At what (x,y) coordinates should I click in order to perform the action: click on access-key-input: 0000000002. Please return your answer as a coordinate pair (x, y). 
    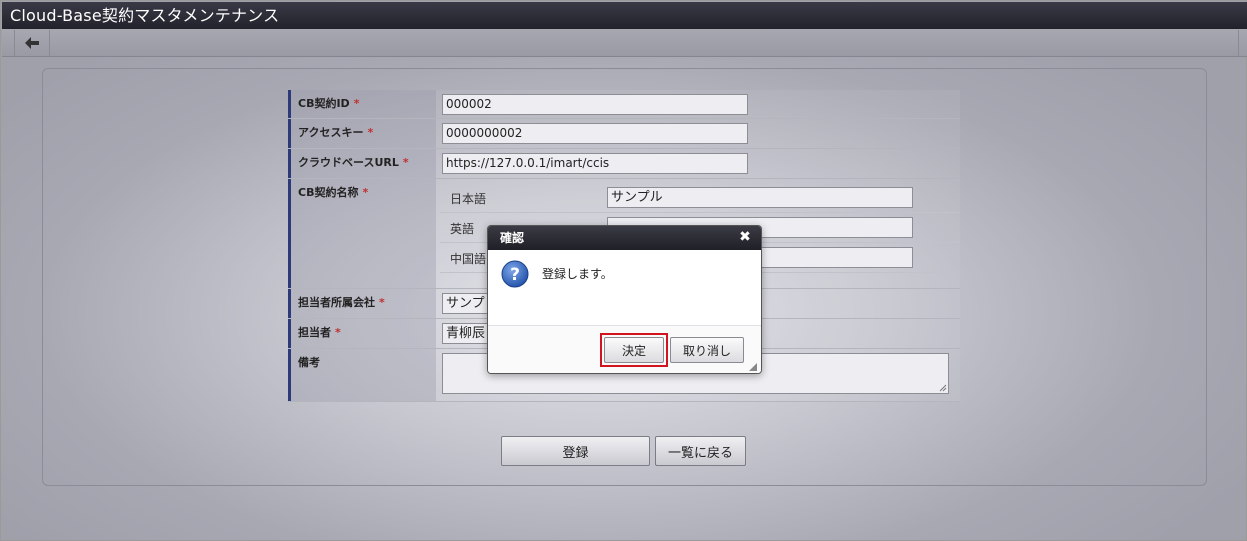
    Looking at the image, I should click on (595, 133).